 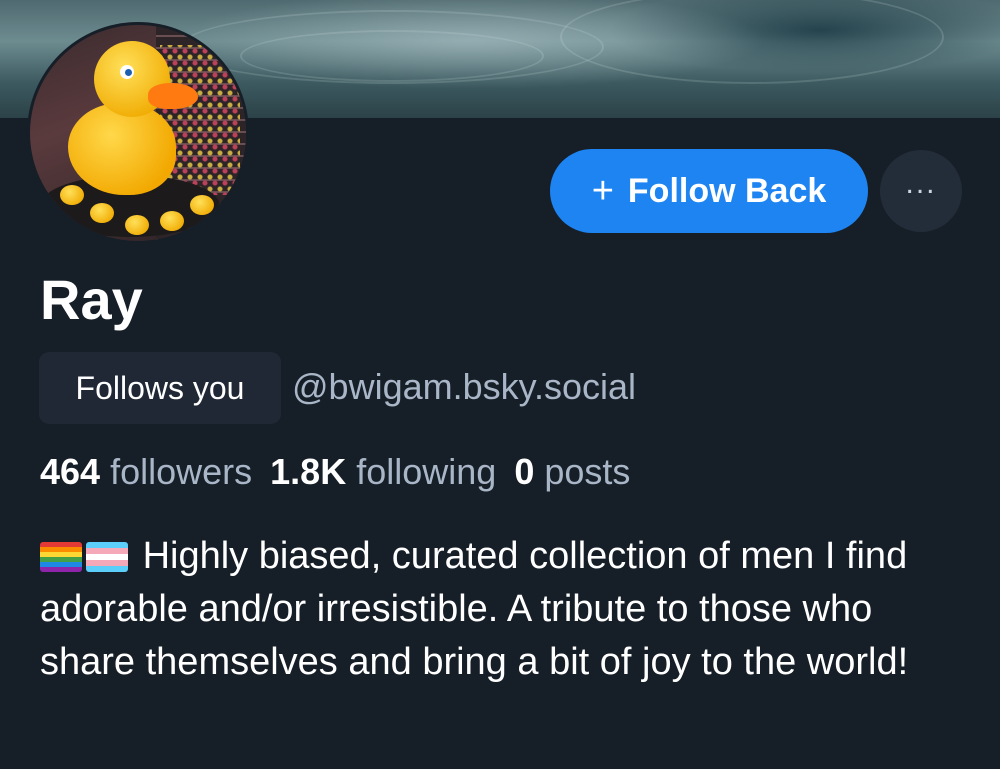 What do you see at coordinates (107, 557) in the screenshot?
I see `transgender-flag-icon` at bounding box center [107, 557].